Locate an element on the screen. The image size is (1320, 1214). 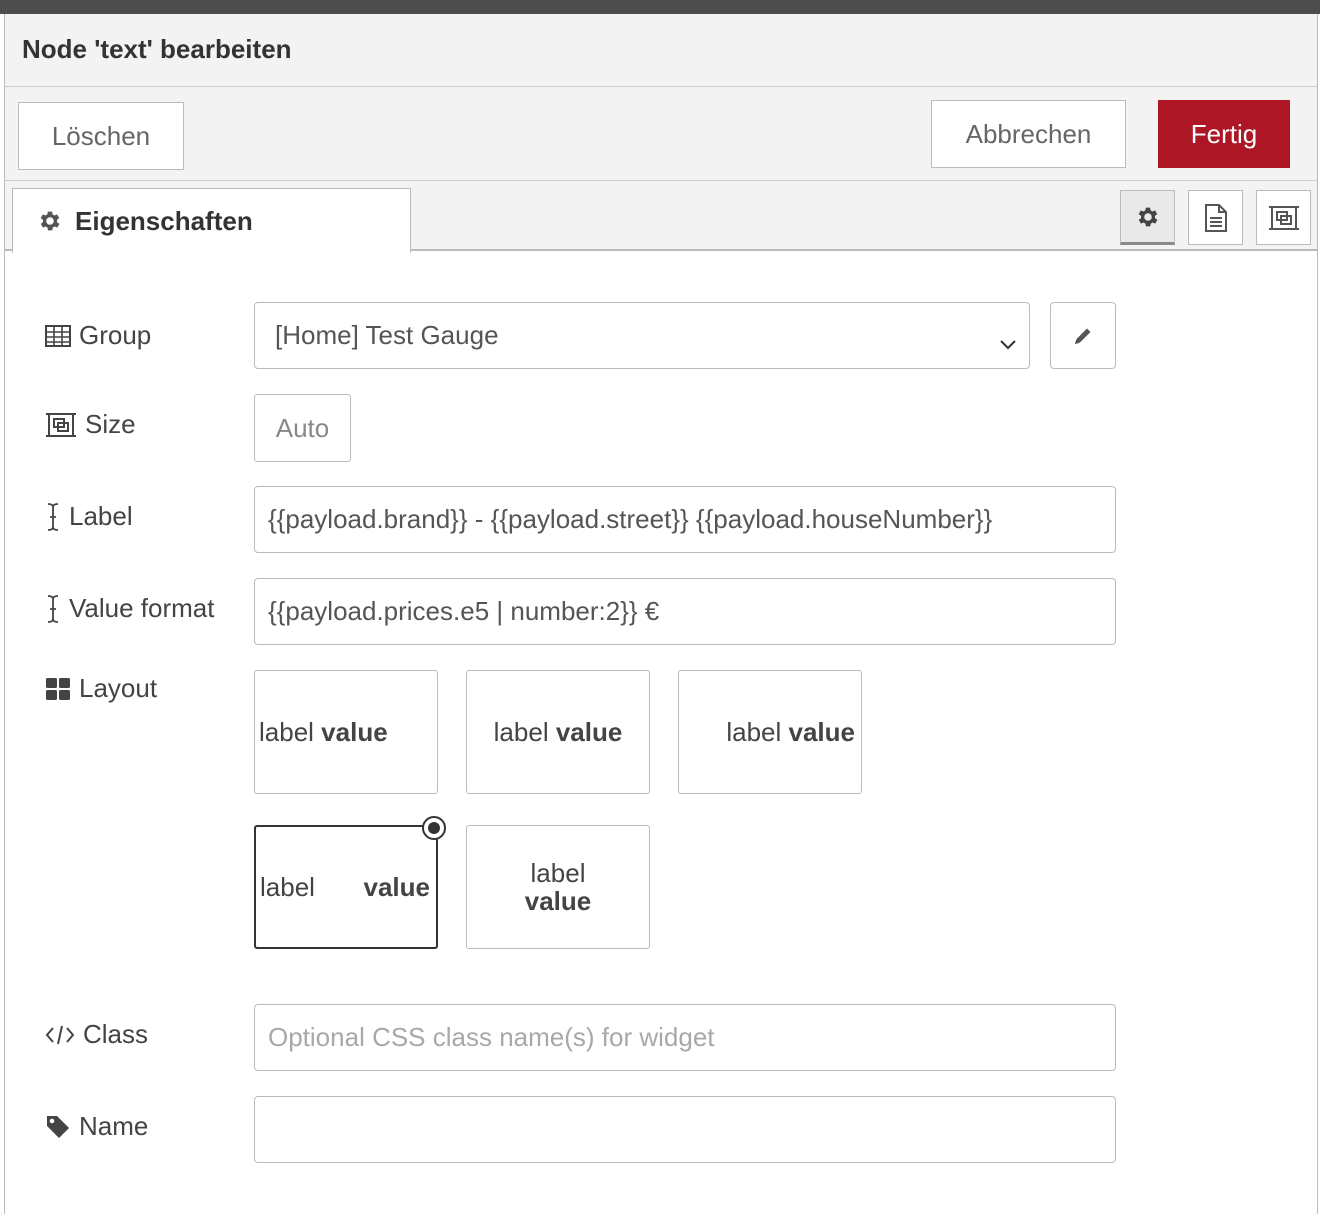
size-label: Size is located at coordinates (90, 424).